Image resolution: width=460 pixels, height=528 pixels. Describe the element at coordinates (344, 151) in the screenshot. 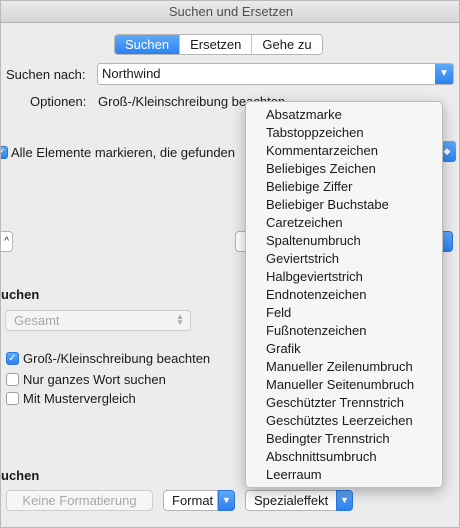

I see `menu-item-kommentarzeichen: Kommentarzeichen` at that location.